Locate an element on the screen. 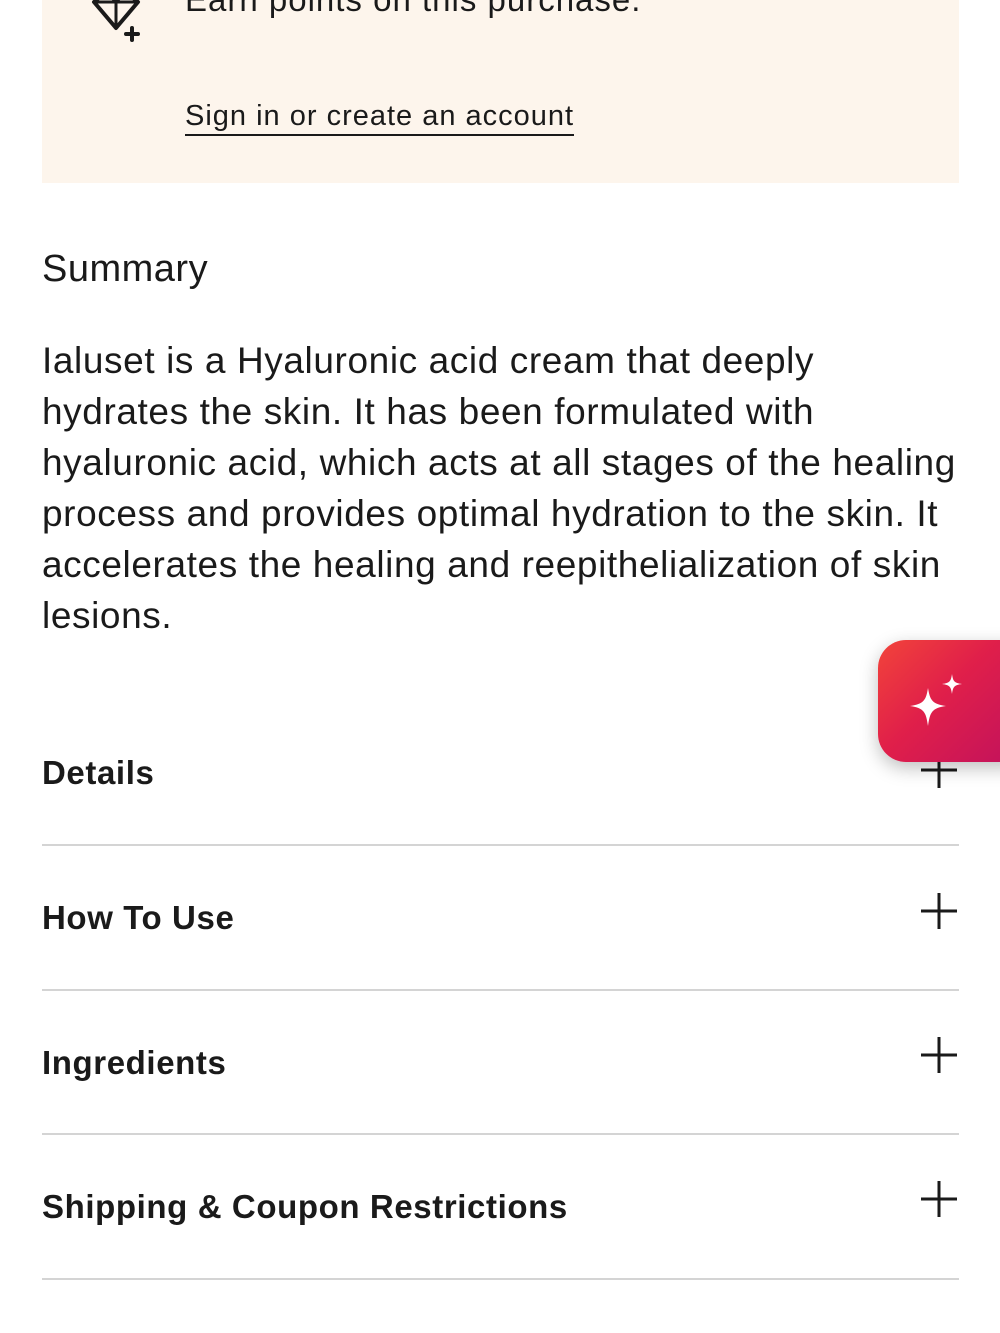 This screenshot has height=1333, width=1000. accordion-label: Shipping & Coupon Restrictions is located at coordinates (305, 1206).